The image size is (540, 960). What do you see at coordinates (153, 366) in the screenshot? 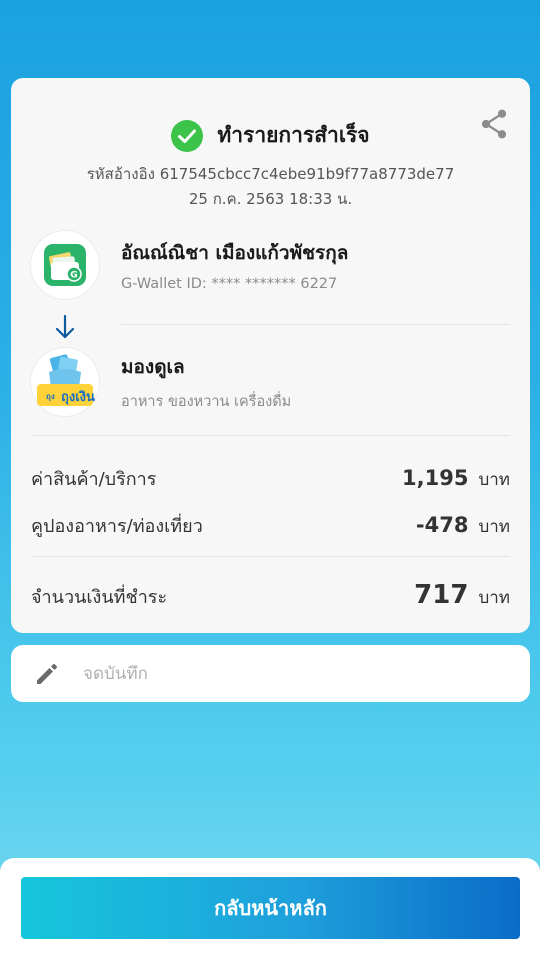
I see `receiver-name: มองดูเล` at bounding box center [153, 366].